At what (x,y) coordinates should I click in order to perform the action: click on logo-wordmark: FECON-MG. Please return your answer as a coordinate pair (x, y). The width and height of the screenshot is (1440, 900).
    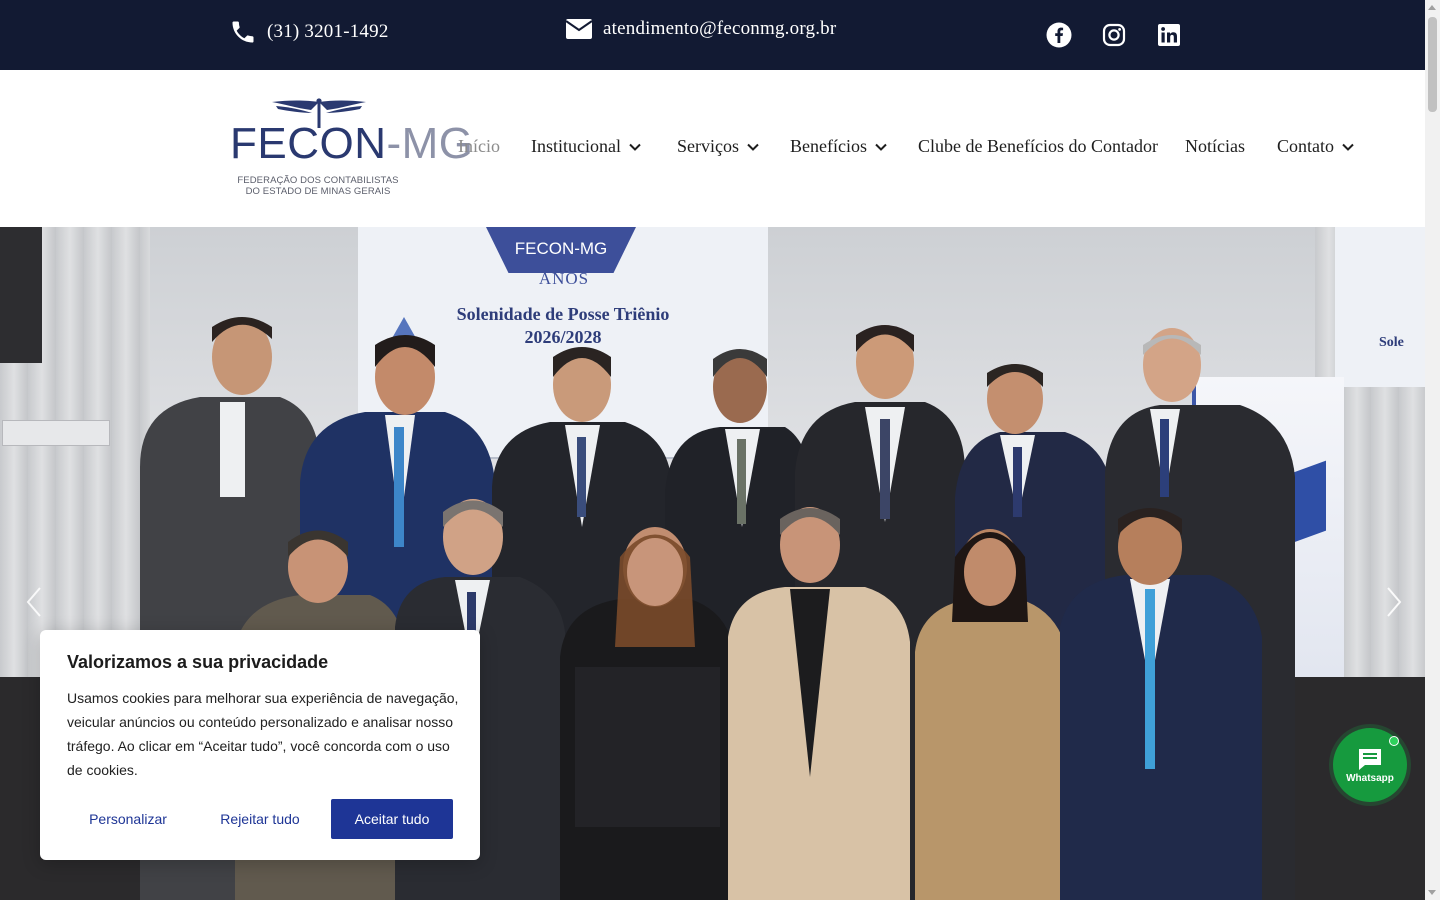
    Looking at the image, I should click on (352, 144).